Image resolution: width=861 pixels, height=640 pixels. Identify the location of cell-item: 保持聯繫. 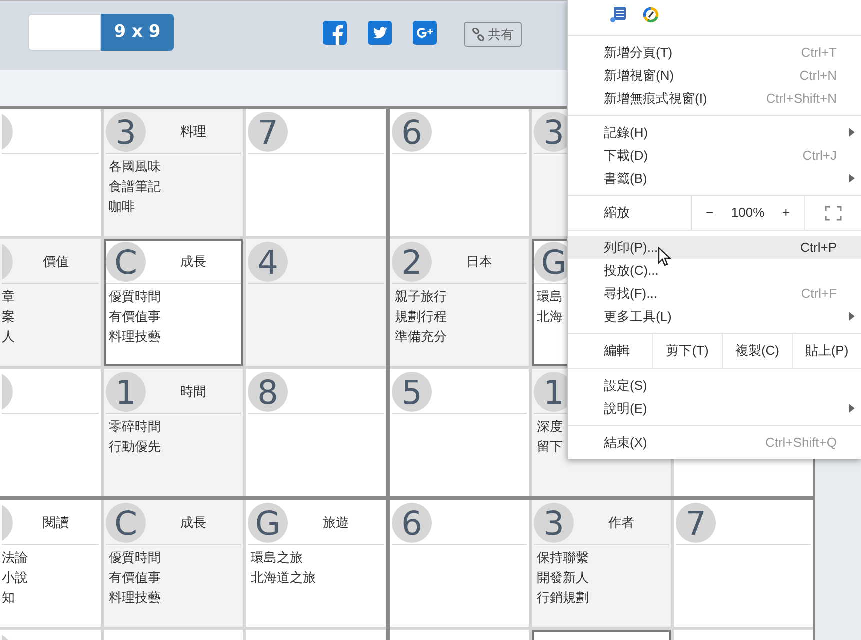
(563, 558).